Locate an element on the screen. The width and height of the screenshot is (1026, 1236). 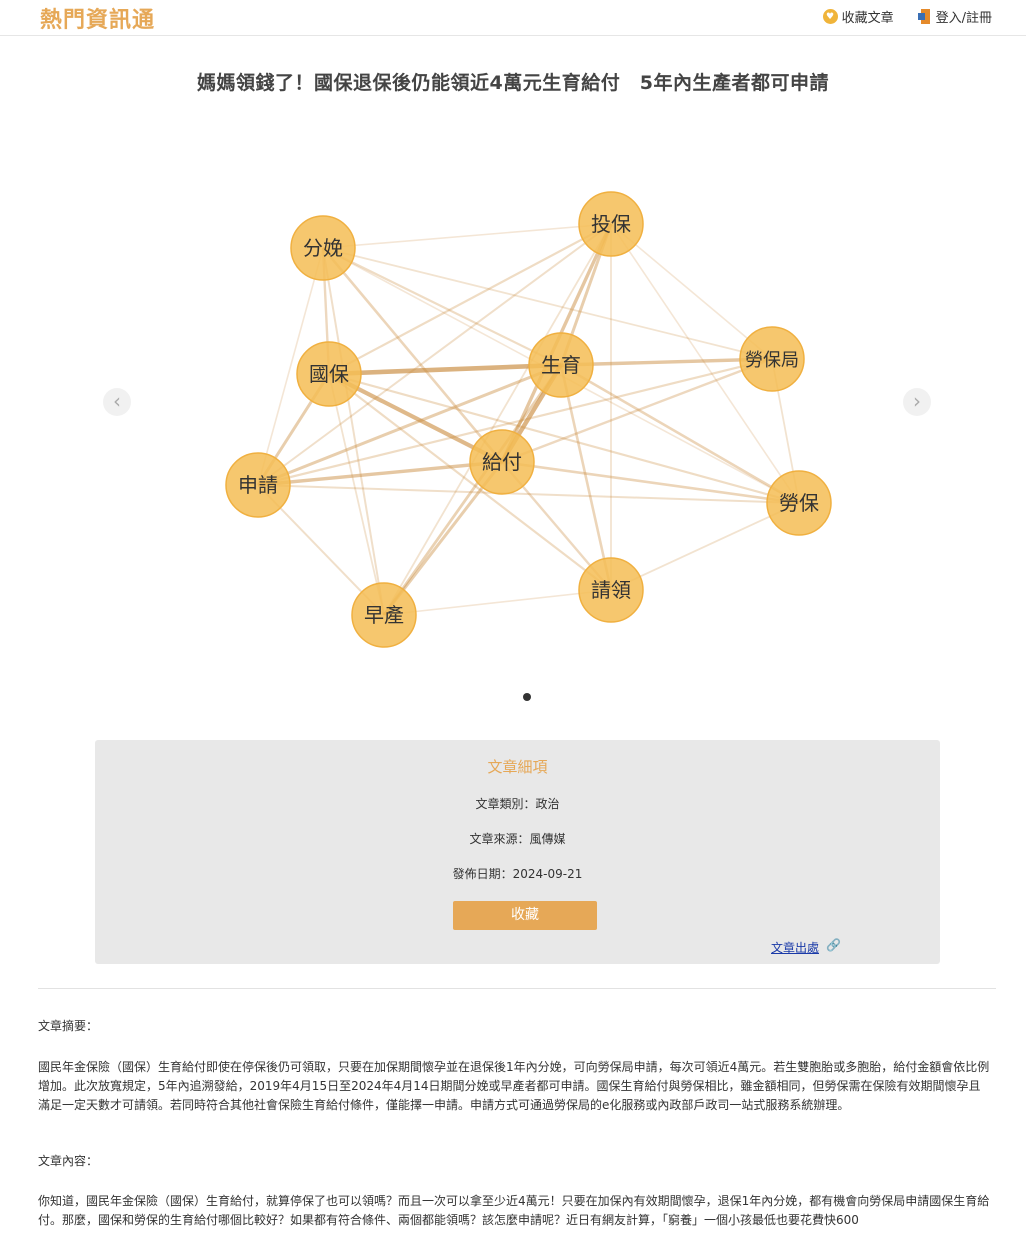
favorites-link: ♥ 收藏文章 is located at coordinates (858, 16).